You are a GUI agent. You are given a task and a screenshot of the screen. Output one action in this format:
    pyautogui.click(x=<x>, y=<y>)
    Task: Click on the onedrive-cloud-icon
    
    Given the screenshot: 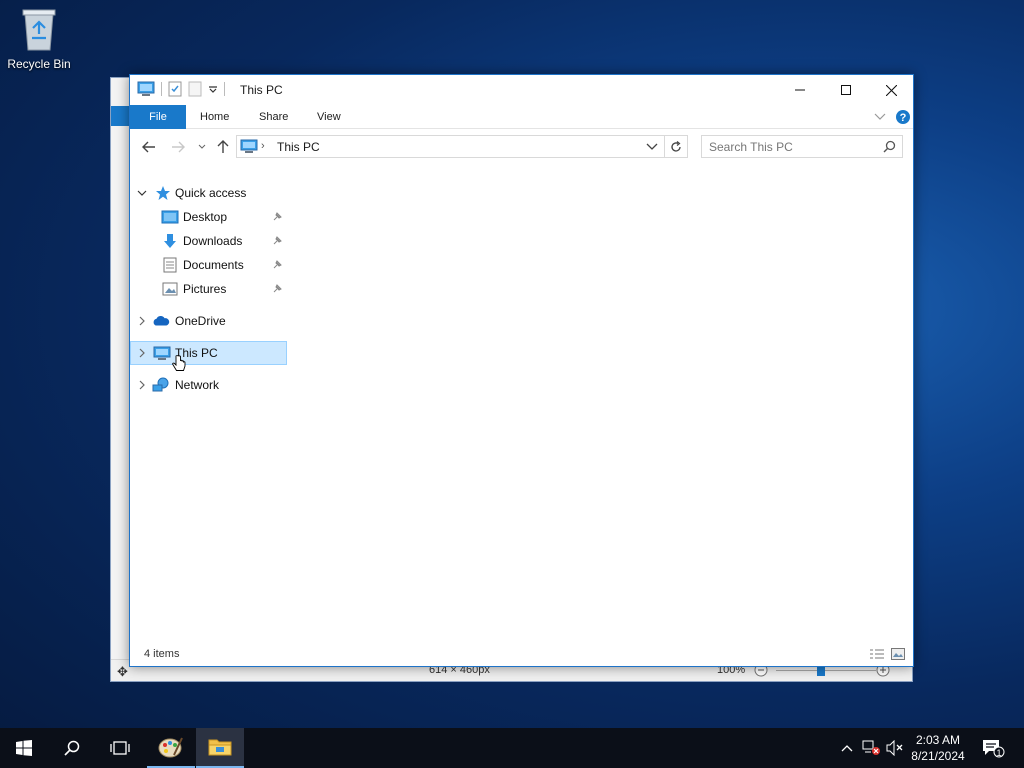 What is the action you would take?
    pyautogui.click(x=161, y=321)
    